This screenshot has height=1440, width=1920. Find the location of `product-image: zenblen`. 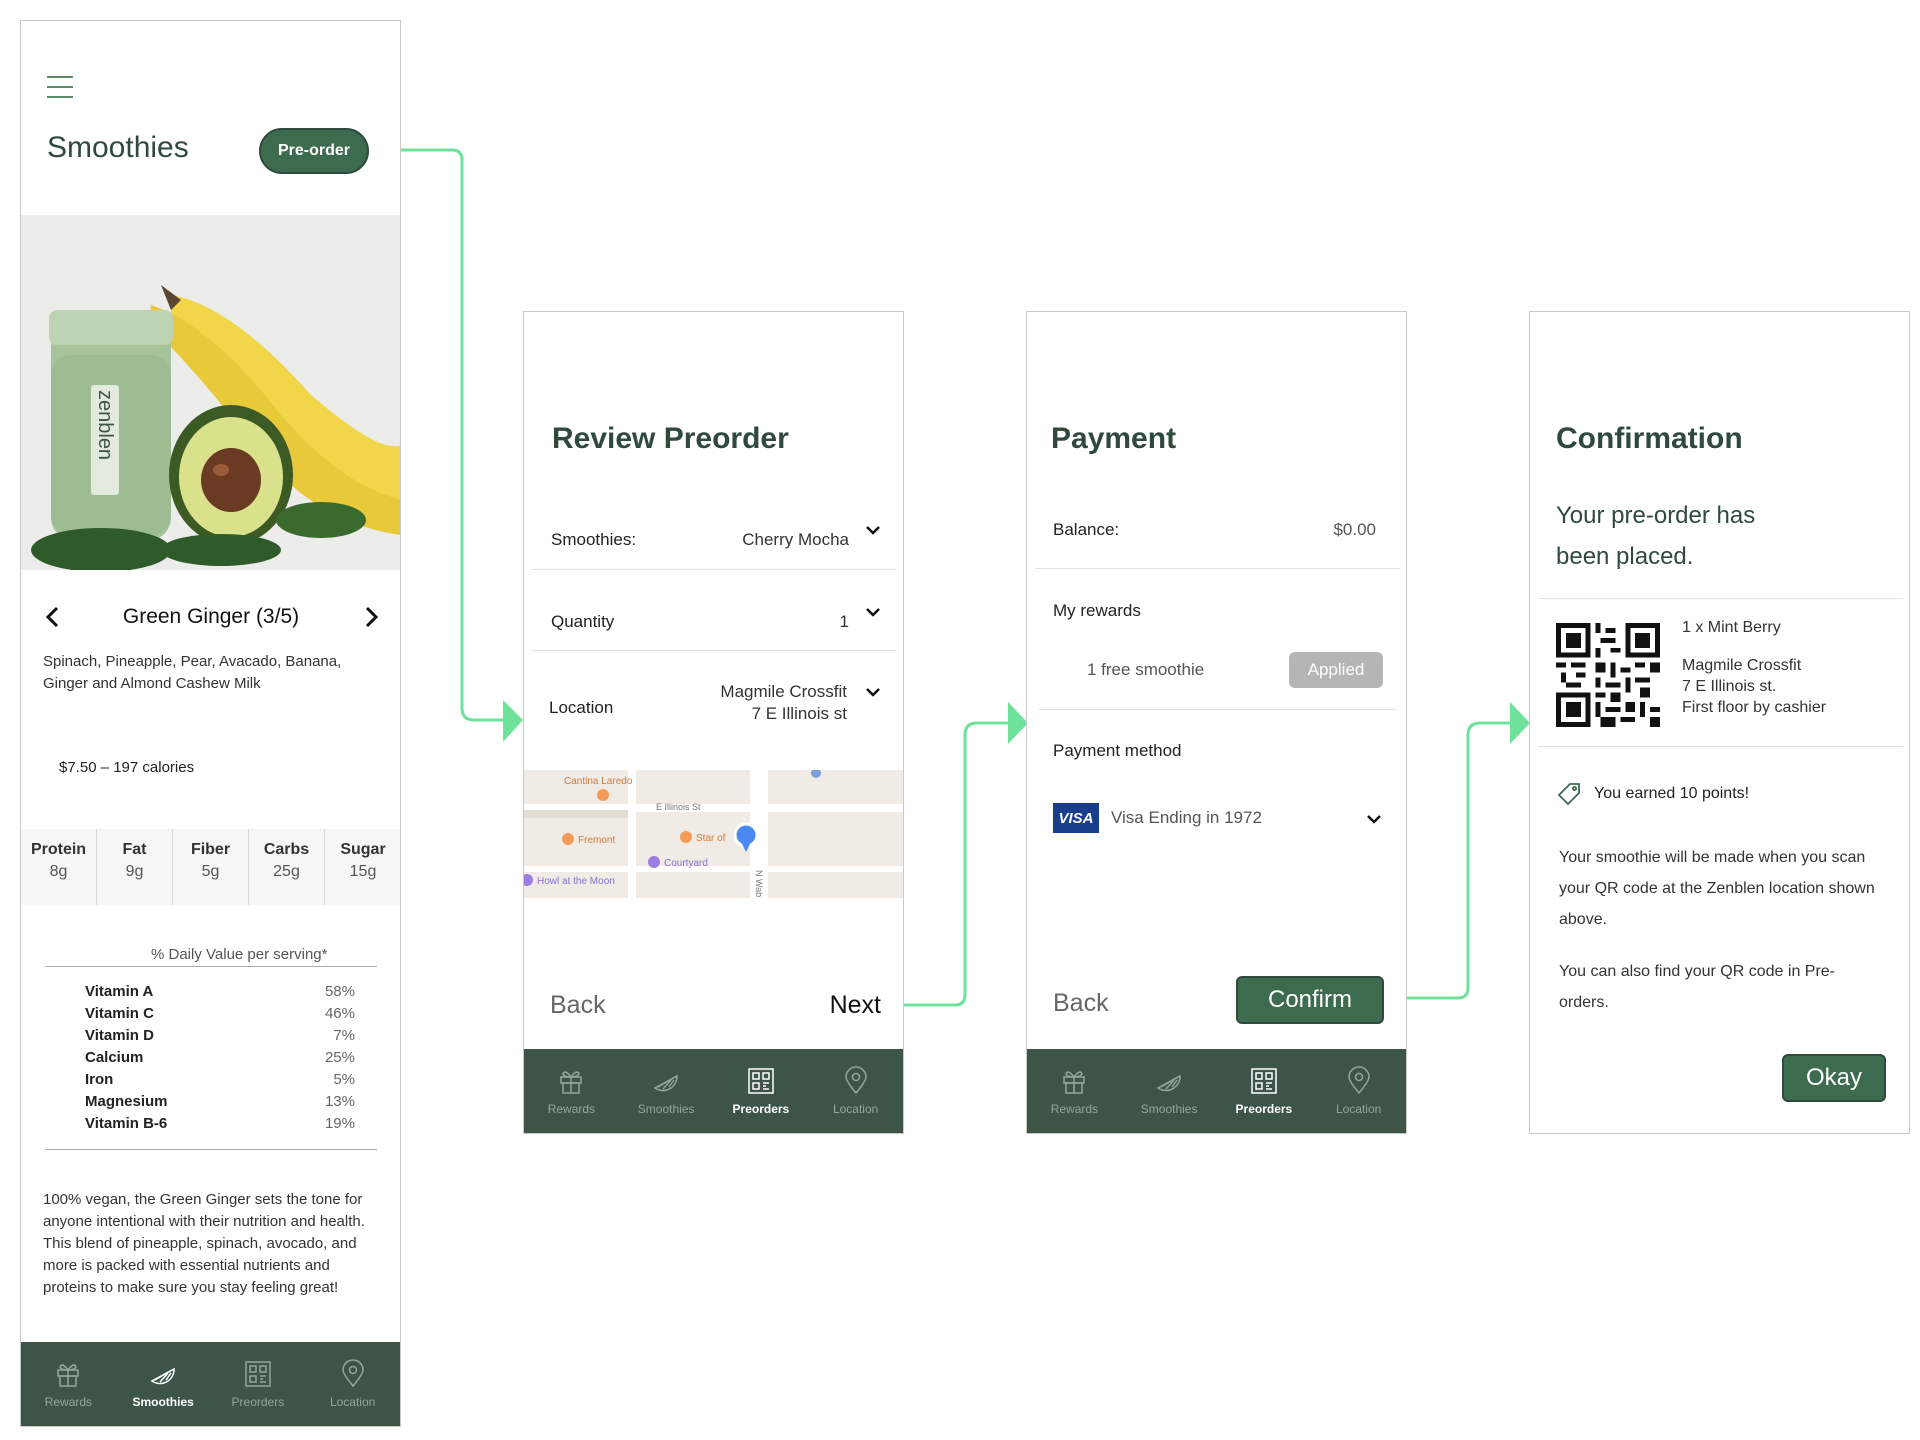

product-image: zenblen is located at coordinates (210, 392).